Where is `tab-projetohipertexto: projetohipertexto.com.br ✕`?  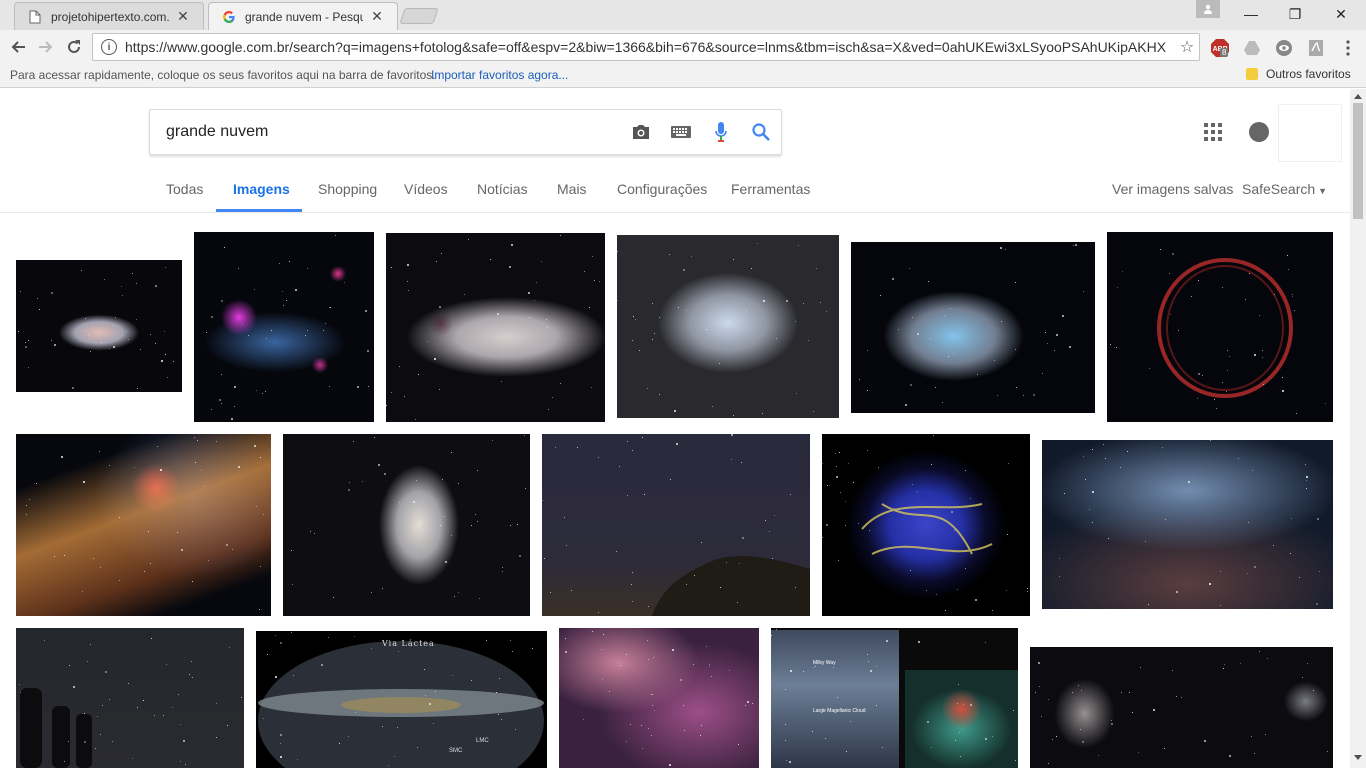
tab-projetohipertexto: projetohipertexto.com.br ✕ is located at coordinates (109, 16).